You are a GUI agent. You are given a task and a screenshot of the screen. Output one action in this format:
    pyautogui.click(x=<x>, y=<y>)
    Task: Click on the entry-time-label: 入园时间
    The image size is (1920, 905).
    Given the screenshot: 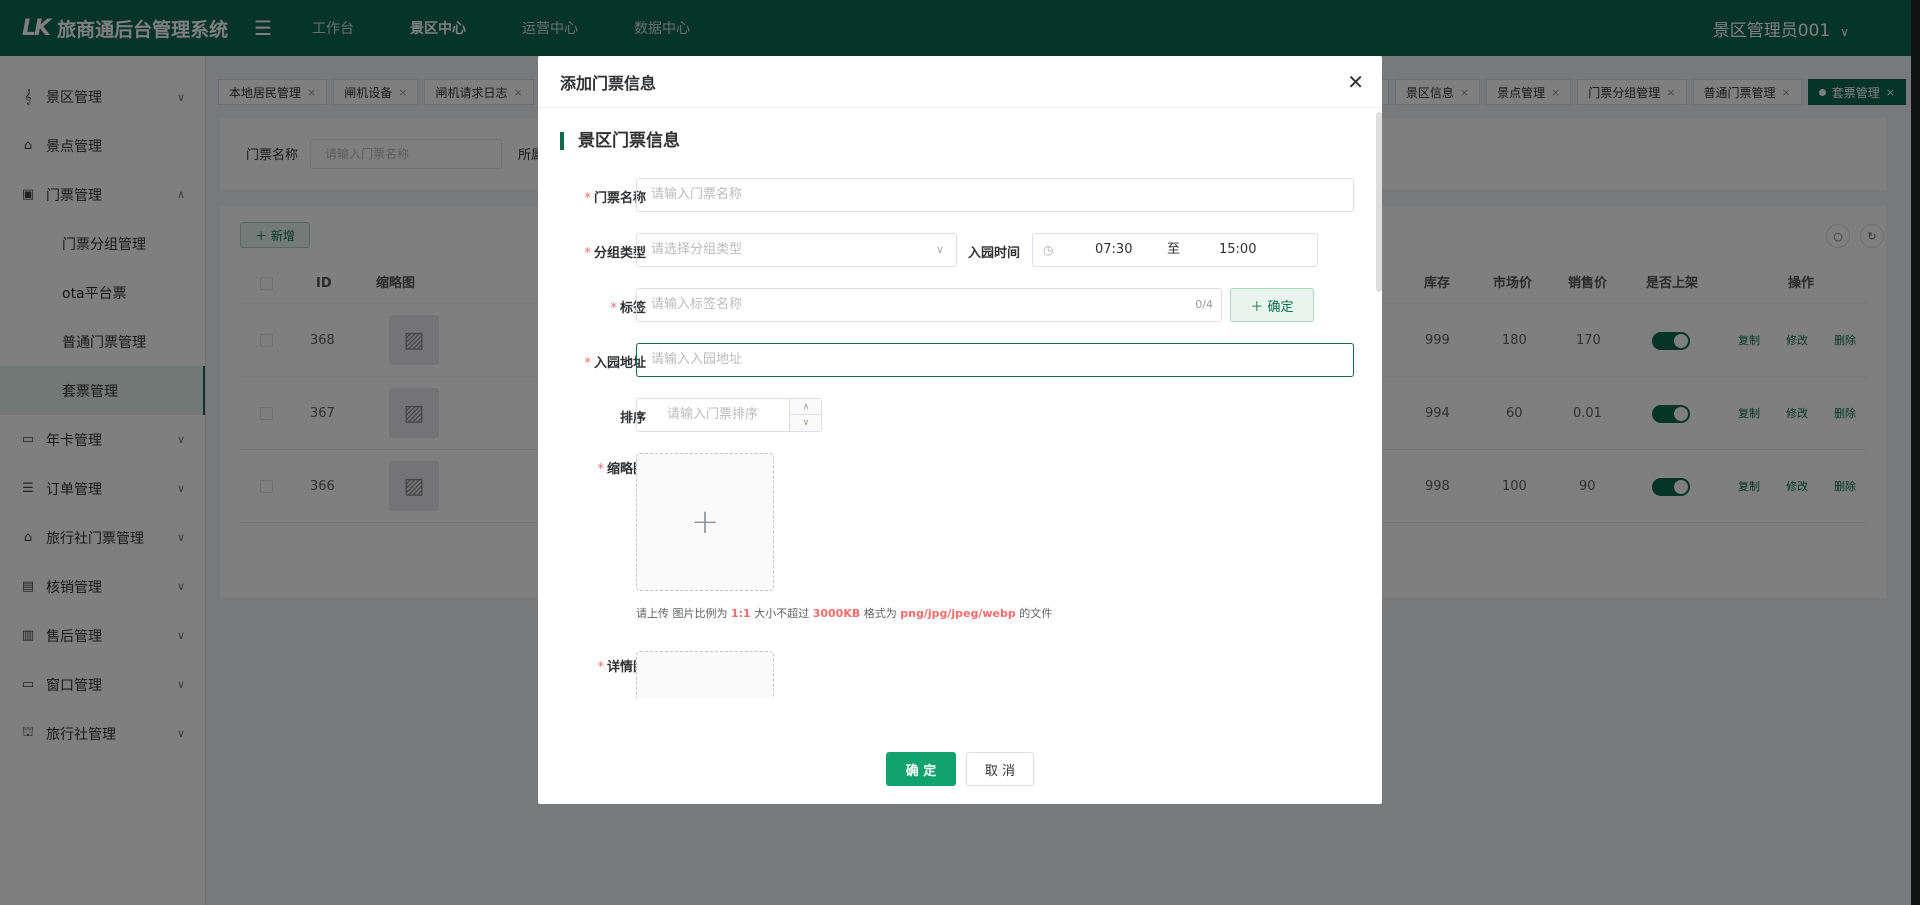 What is the action you would take?
    pyautogui.click(x=994, y=253)
    